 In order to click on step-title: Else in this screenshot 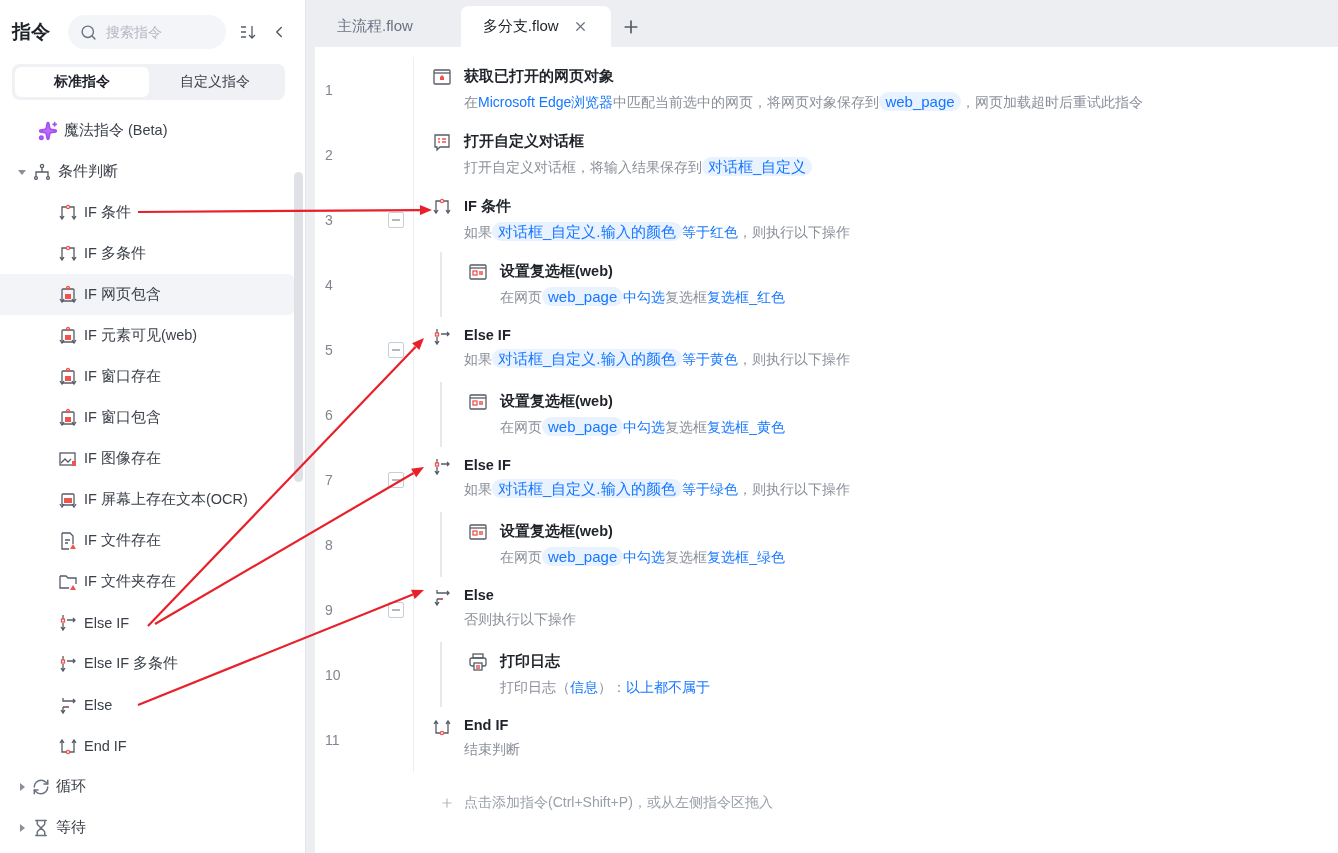, I will do `click(479, 595)`.